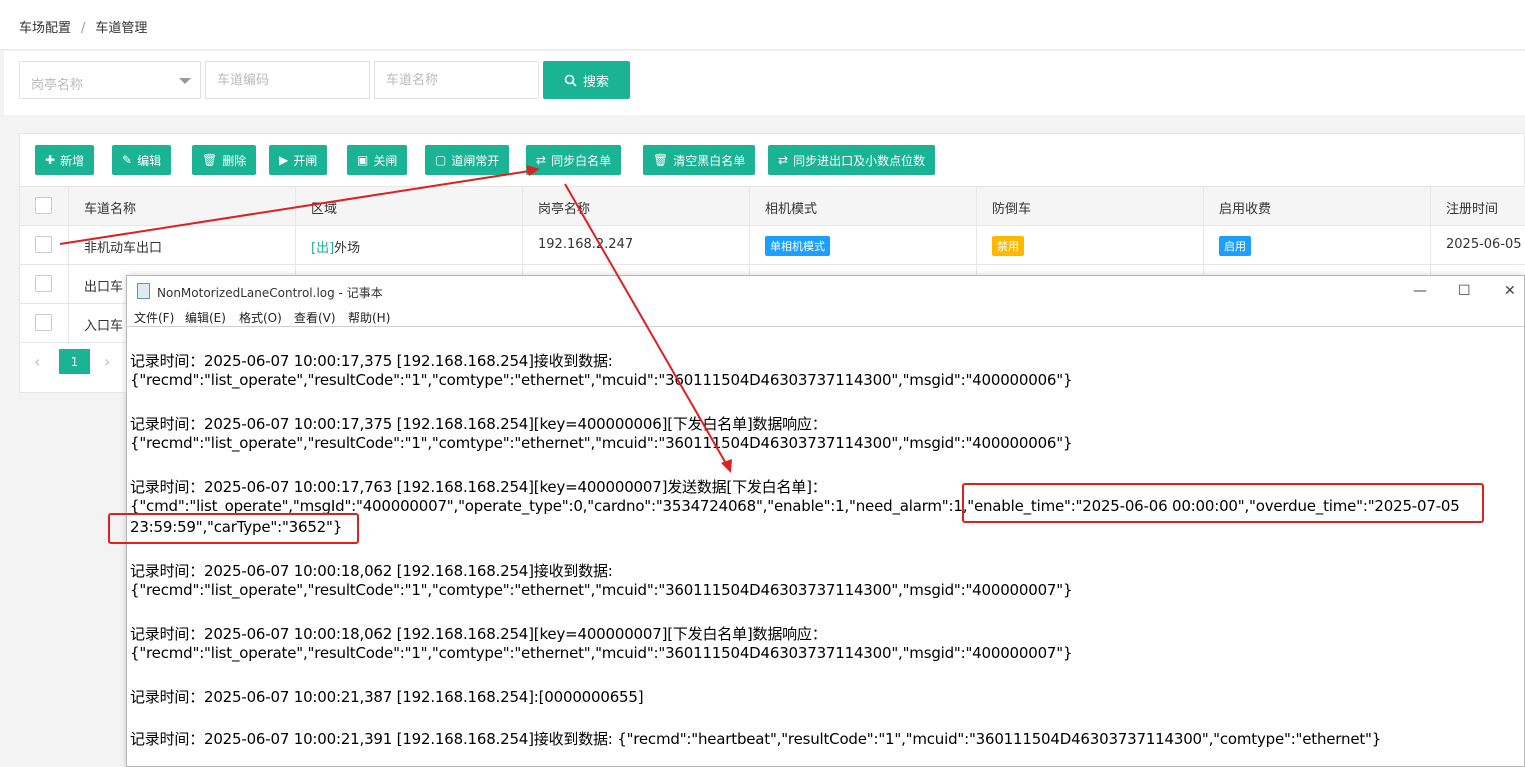  I want to click on add-button-label: 新增, so click(72, 160).